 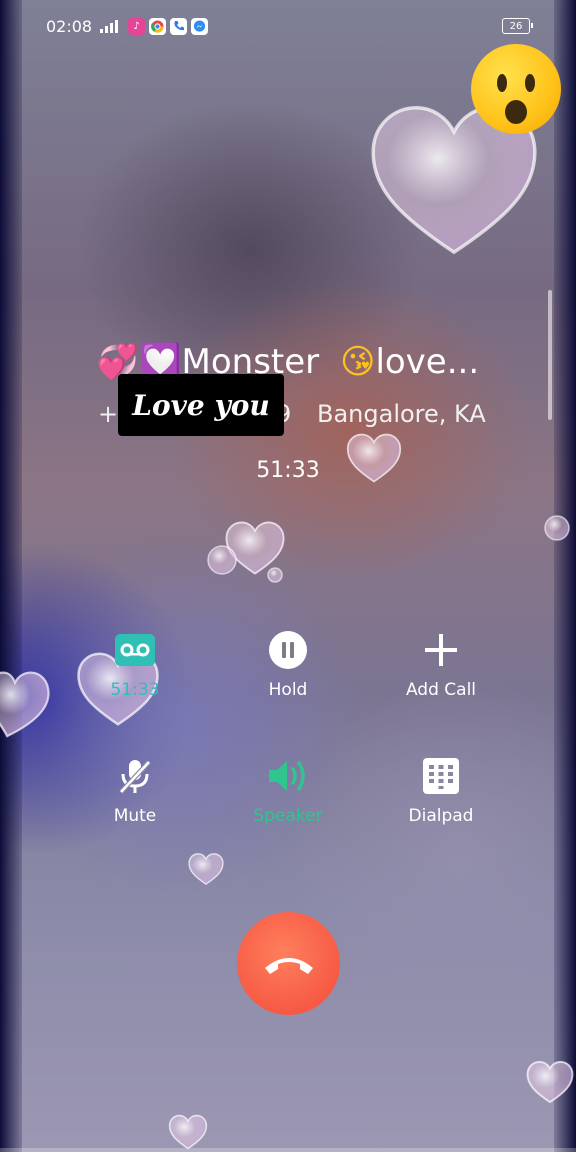 I want to click on love-you-sticker: Love you, so click(x=201, y=405).